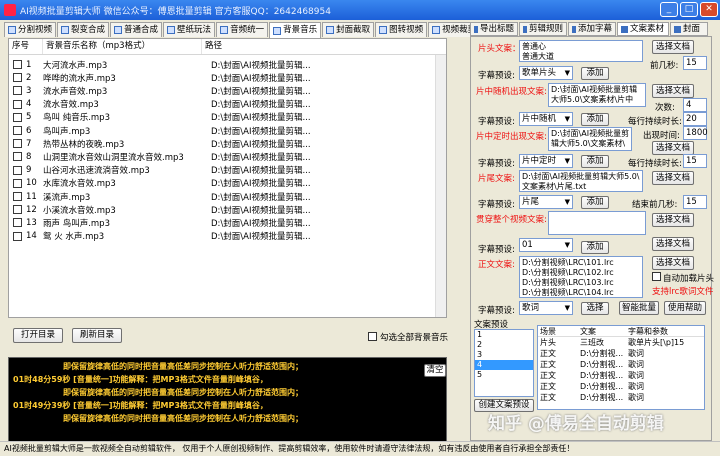 Image resolution: width=720 pixels, height=456 pixels. What do you see at coordinates (581, 51) in the screenshot?
I see `head-text-input: 普通心 普通大道` at bounding box center [581, 51].